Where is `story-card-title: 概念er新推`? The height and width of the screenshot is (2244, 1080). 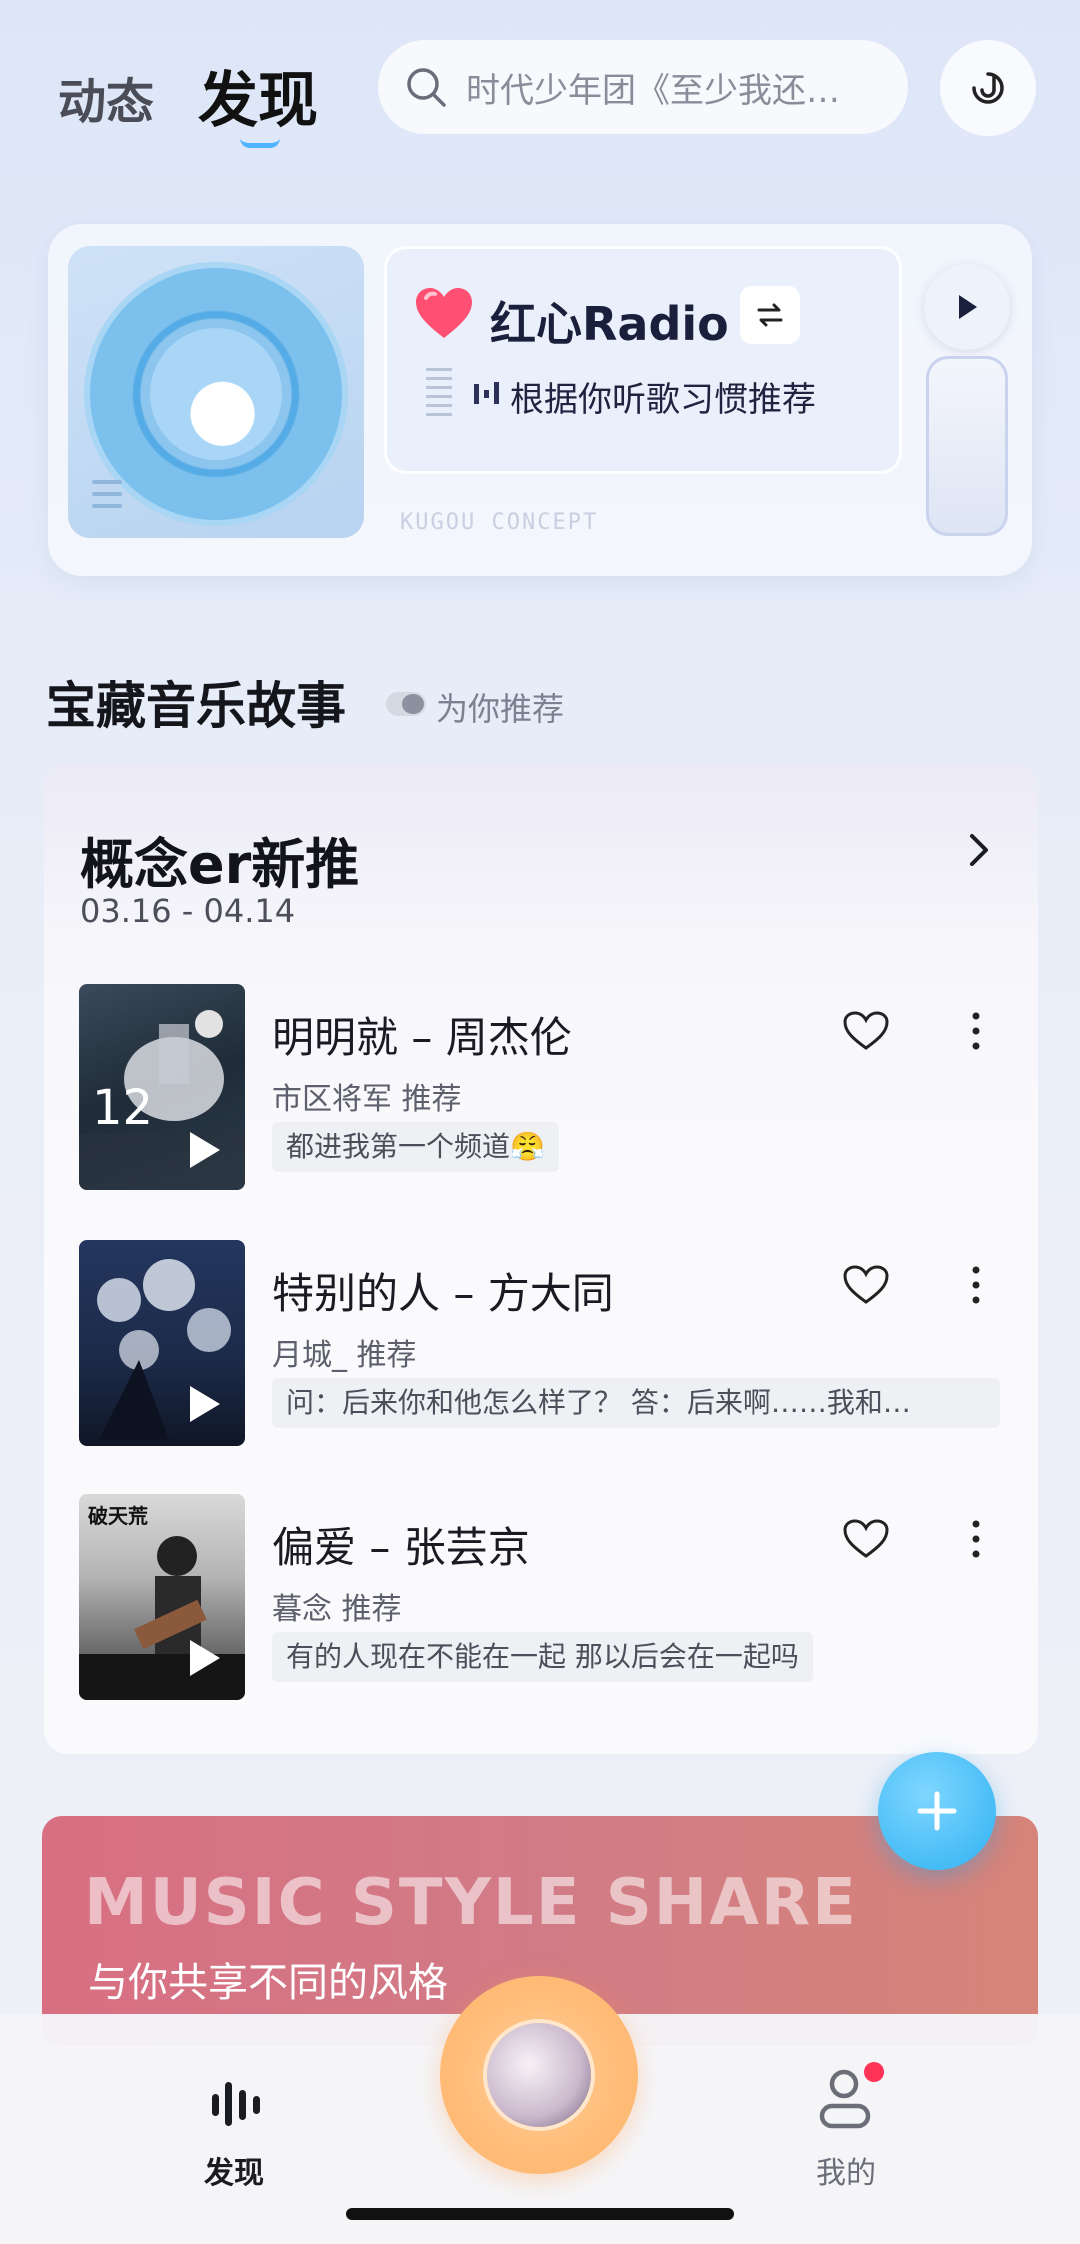
story-card-title: 概念er新推 is located at coordinates (219, 859).